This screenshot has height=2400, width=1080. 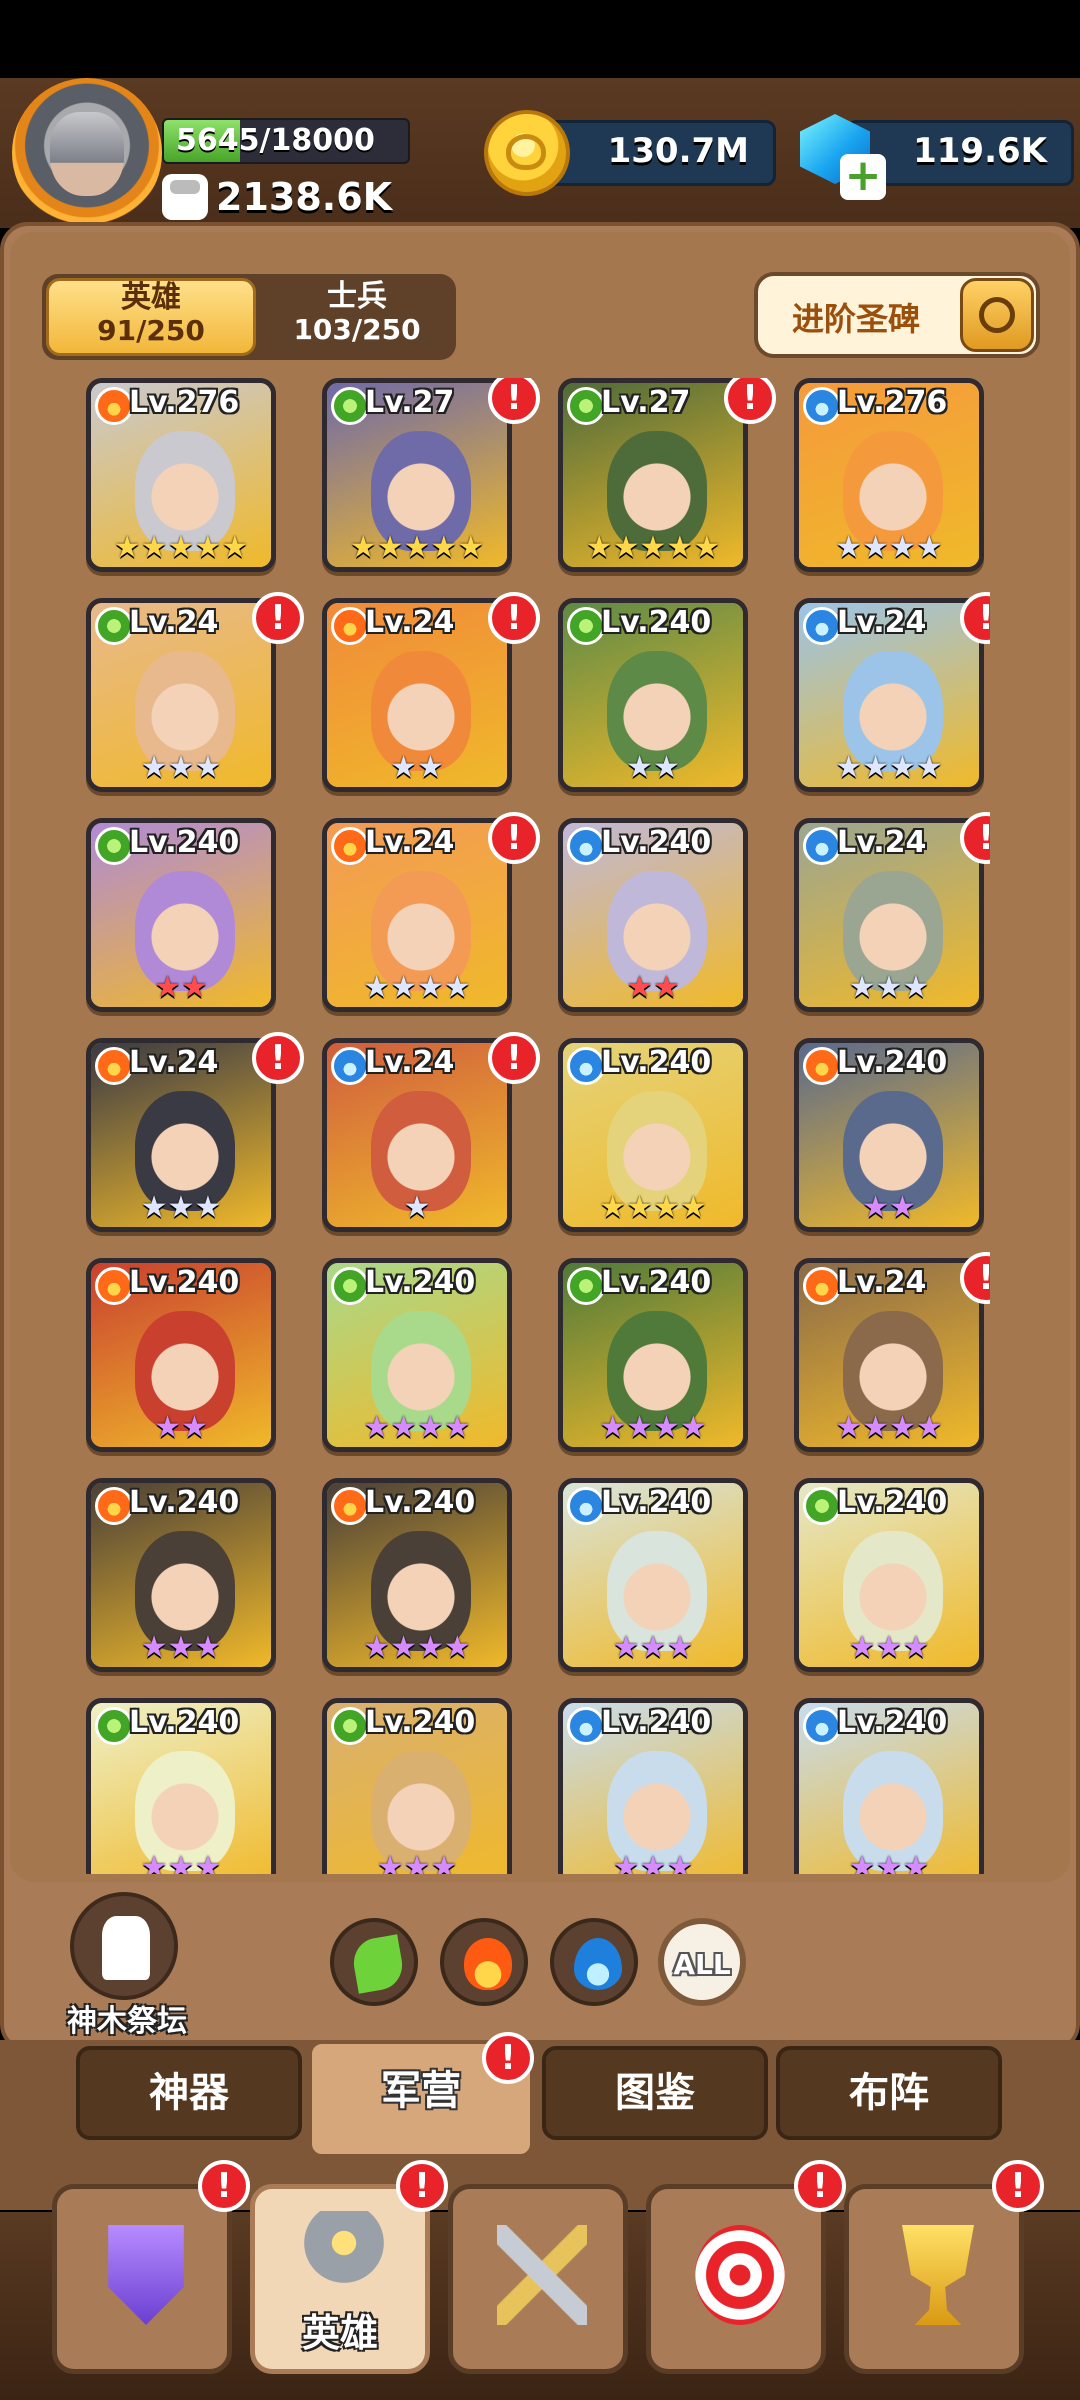 I want to click on tab-soldiers-label: 士兵, so click(x=357, y=296).